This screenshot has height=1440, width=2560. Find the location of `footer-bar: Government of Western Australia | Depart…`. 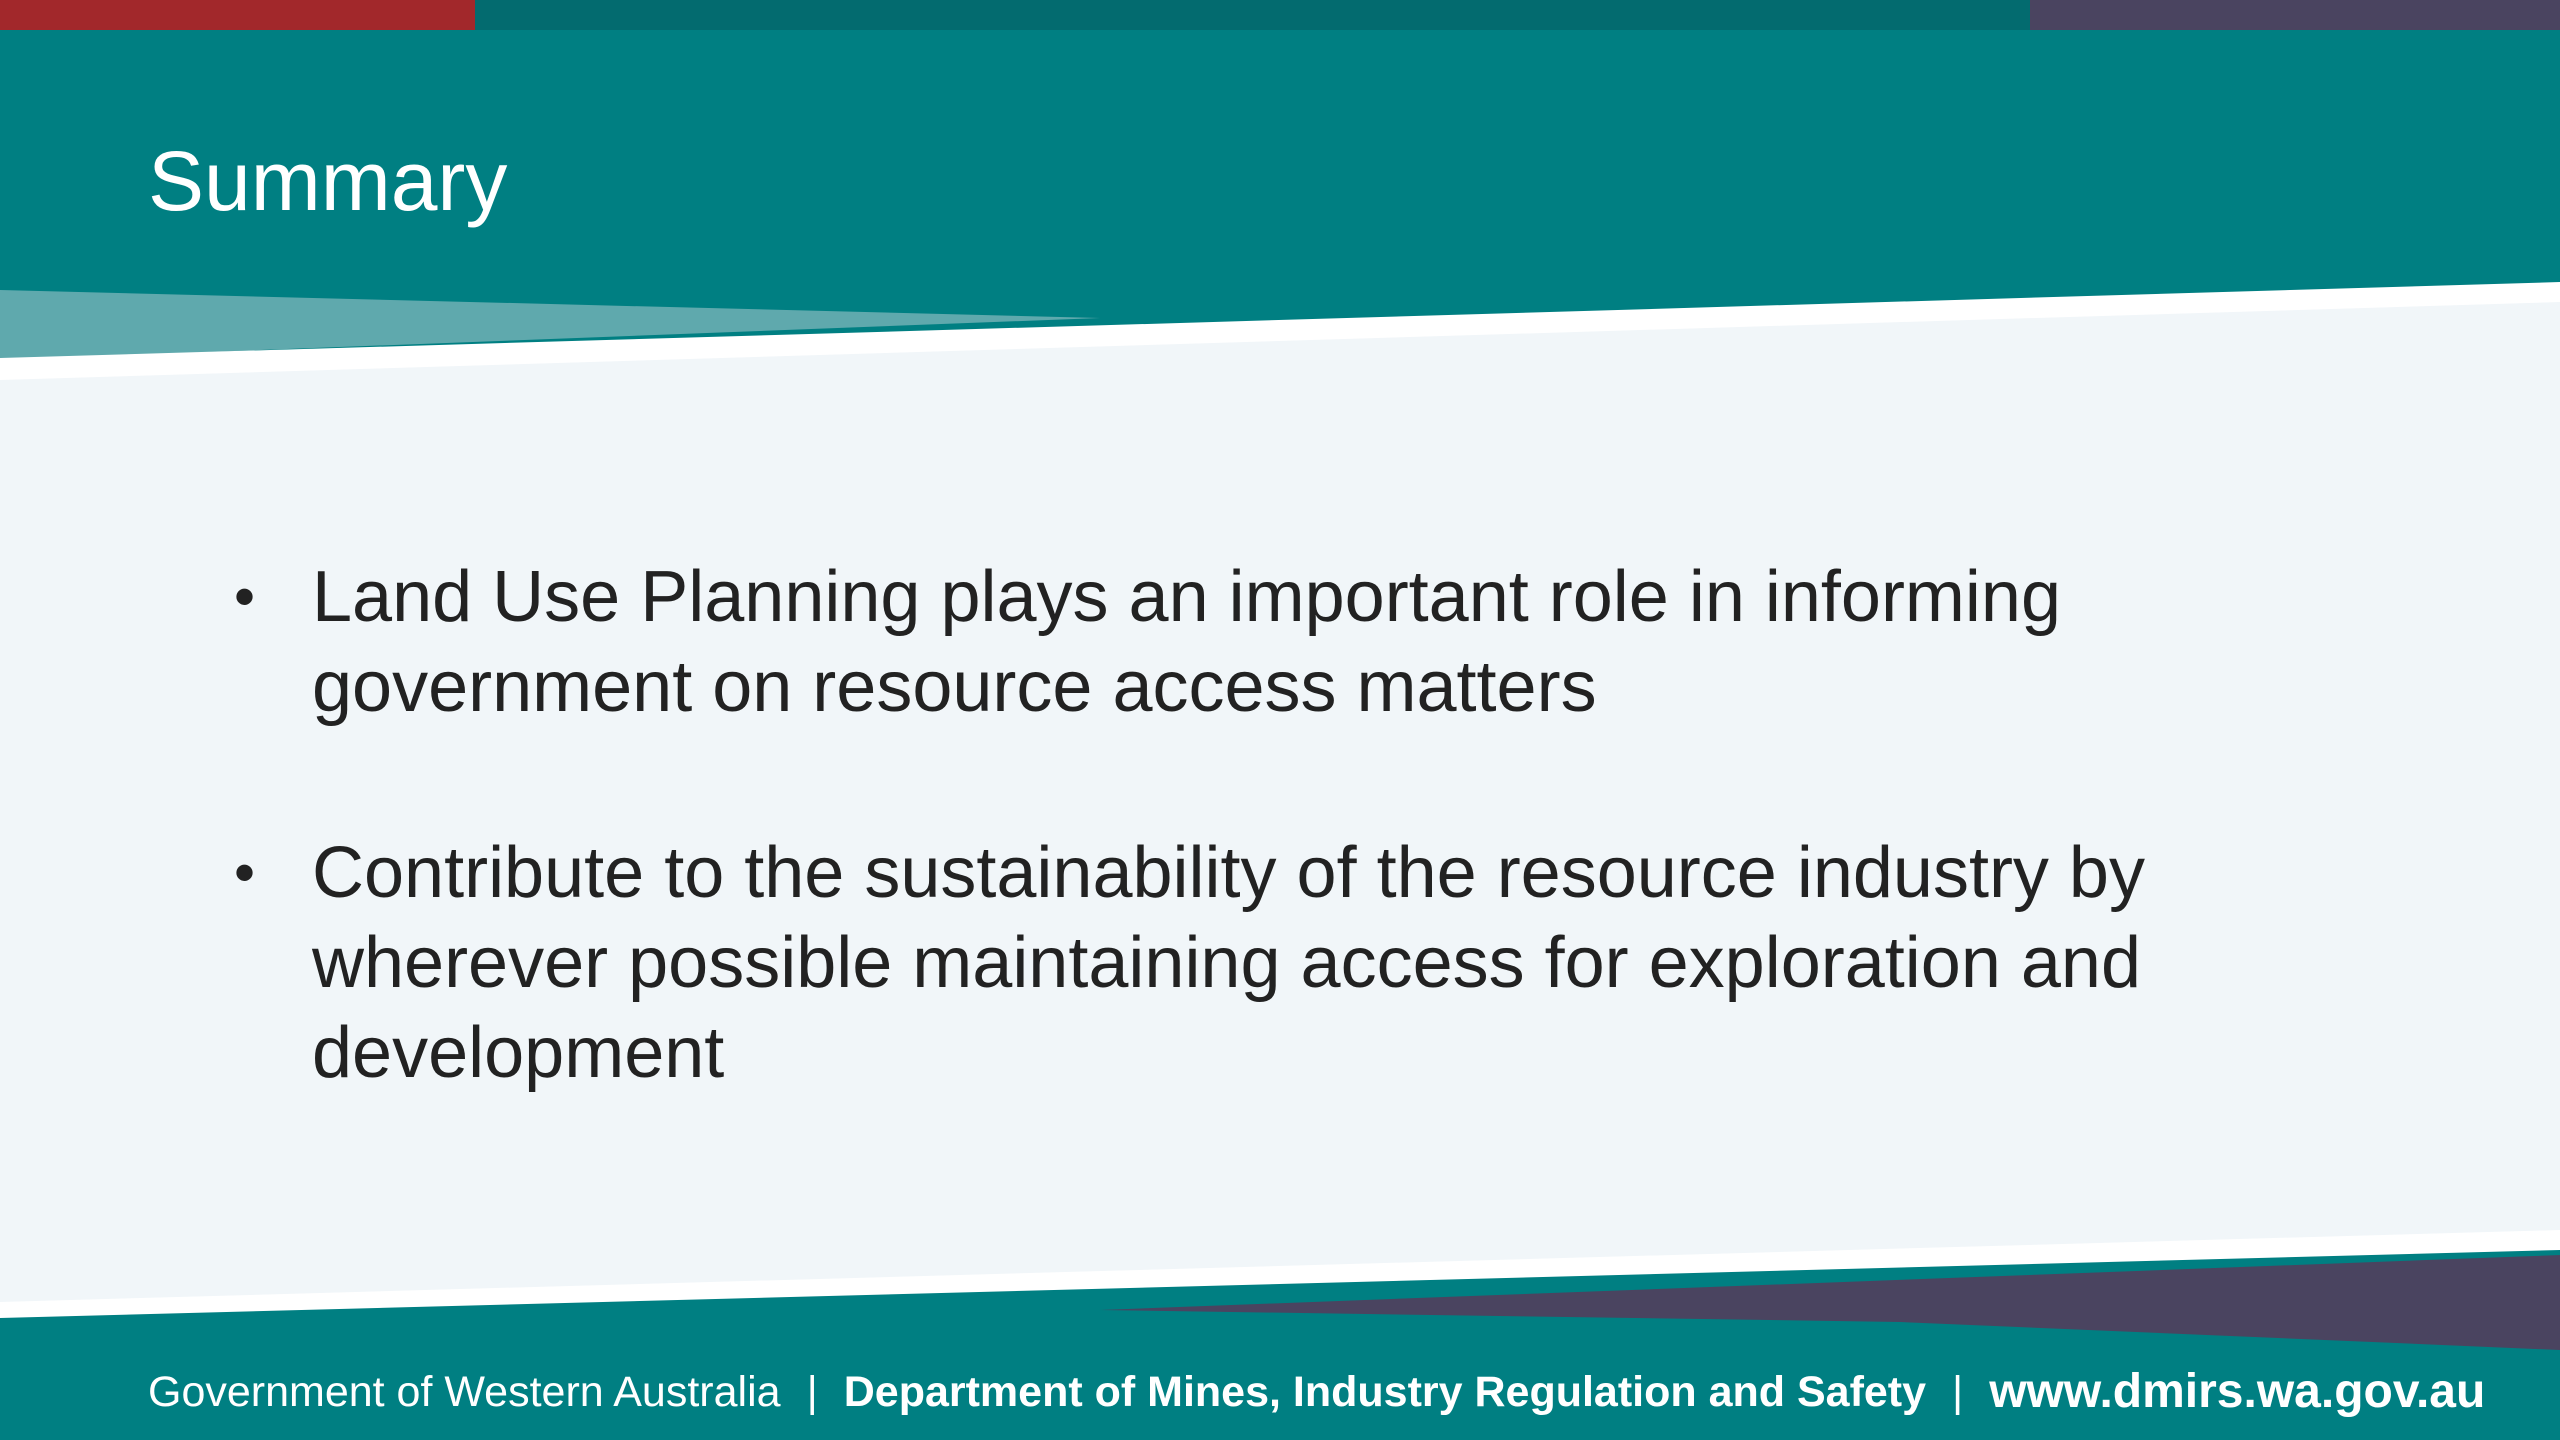

footer-bar: Government of Western Australia | Depart… is located at coordinates (1316, 1392).